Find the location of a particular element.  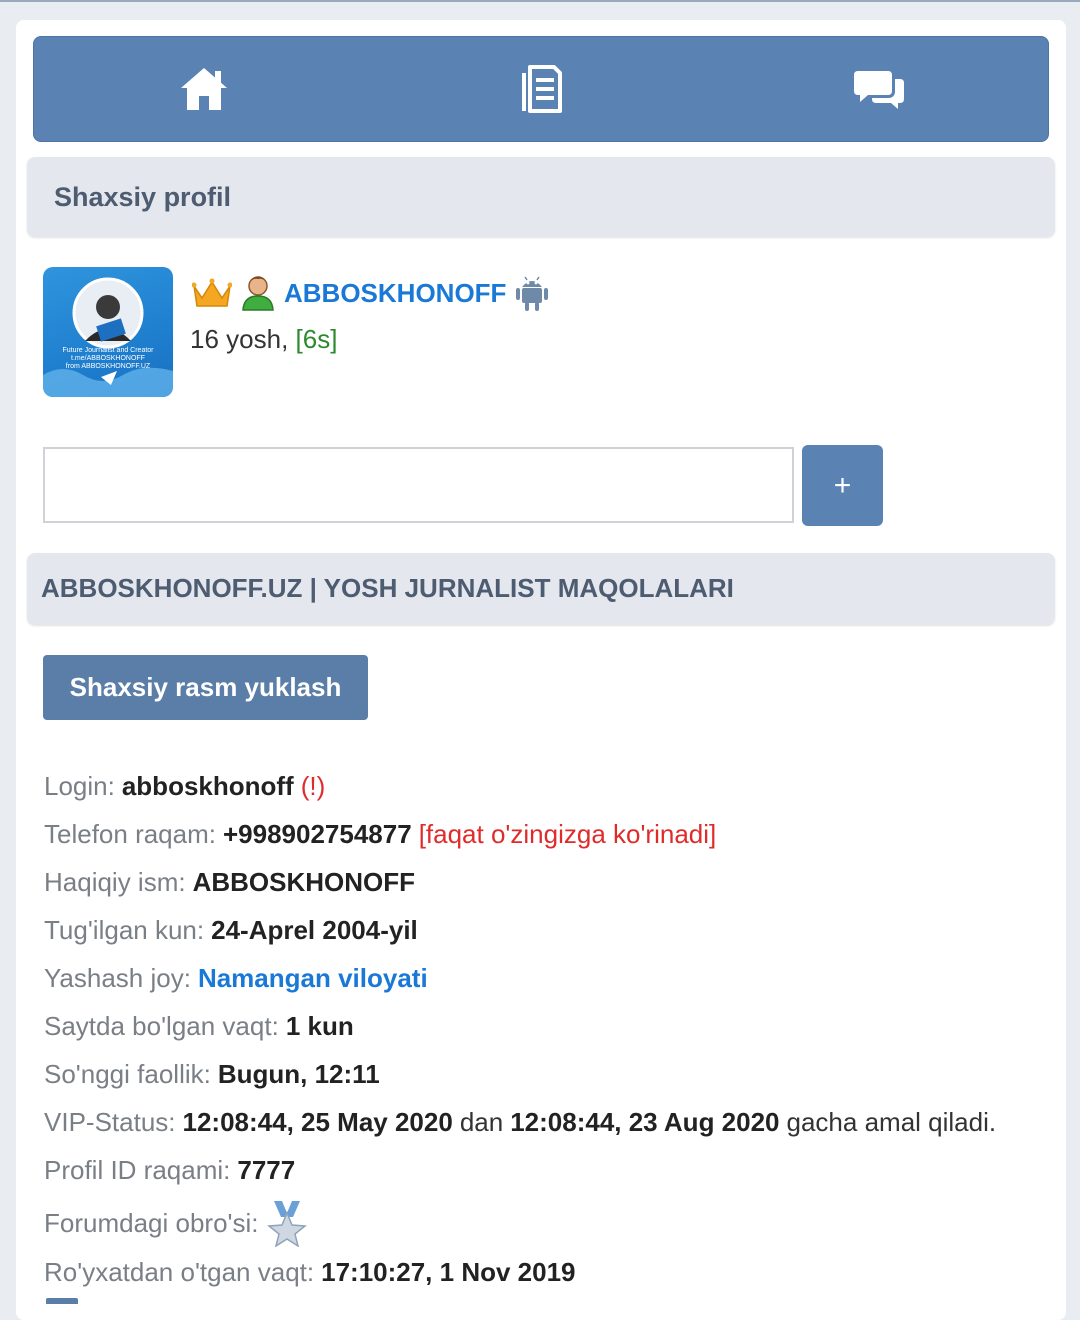

add-button: + is located at coordinates (842, 485).